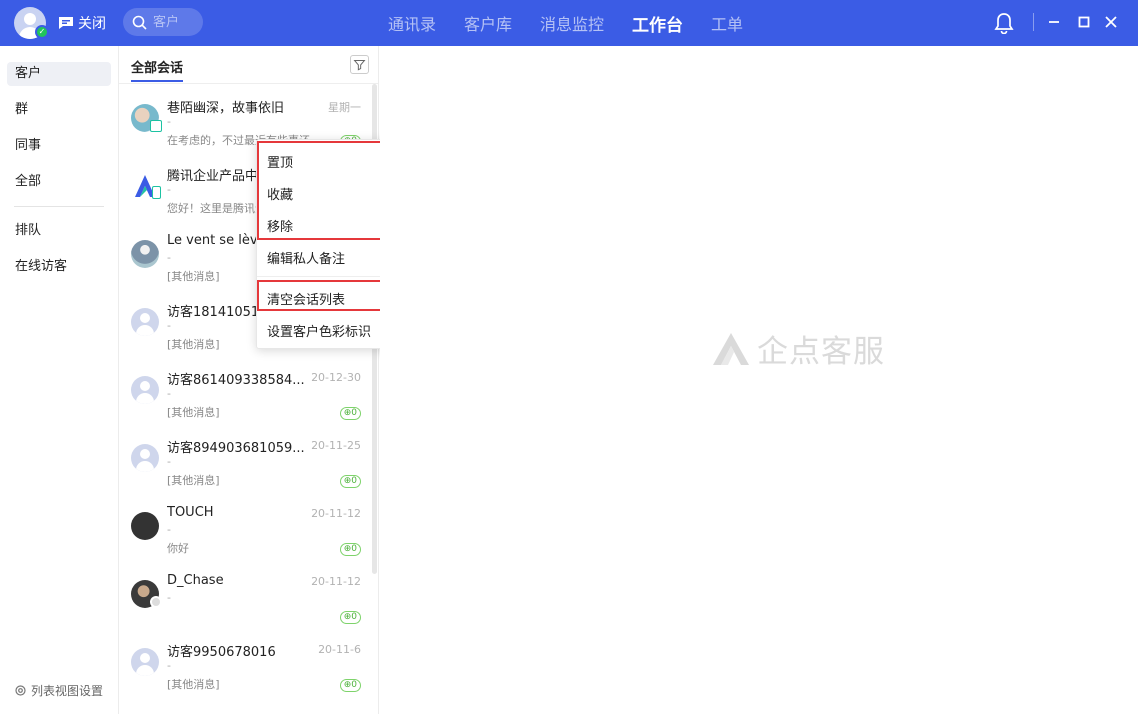 Image resolution: width=1138 pixels, height=714 pixels. What do you see at coordinates (731, 348) in the screenshot?
I see `qidian-logo-icon` at bounding box center [731, 348].